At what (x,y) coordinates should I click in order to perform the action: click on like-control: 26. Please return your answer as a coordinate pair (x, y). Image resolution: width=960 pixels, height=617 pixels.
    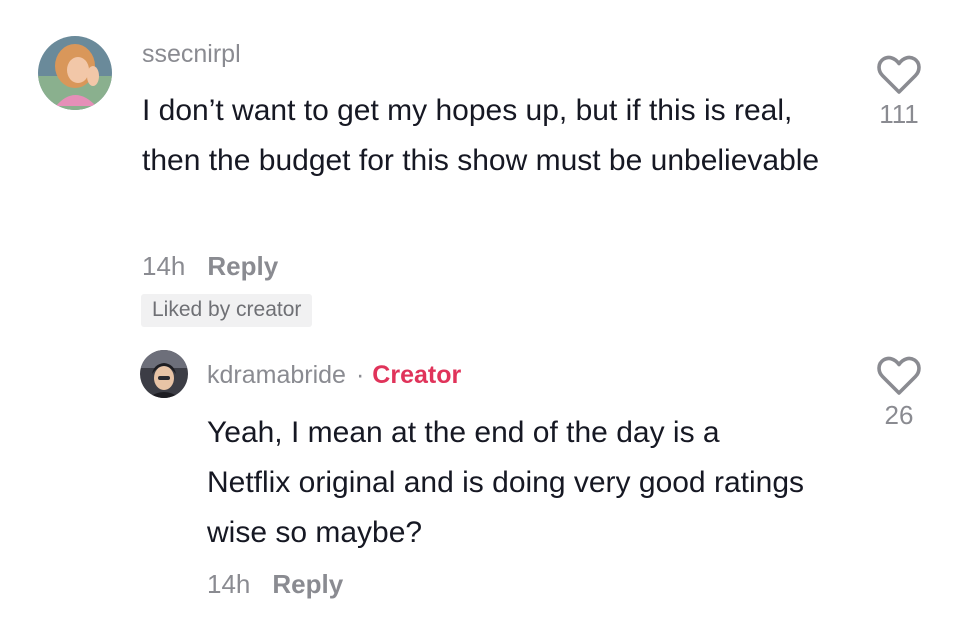
    Looking at the image, I should click on (899, 393).